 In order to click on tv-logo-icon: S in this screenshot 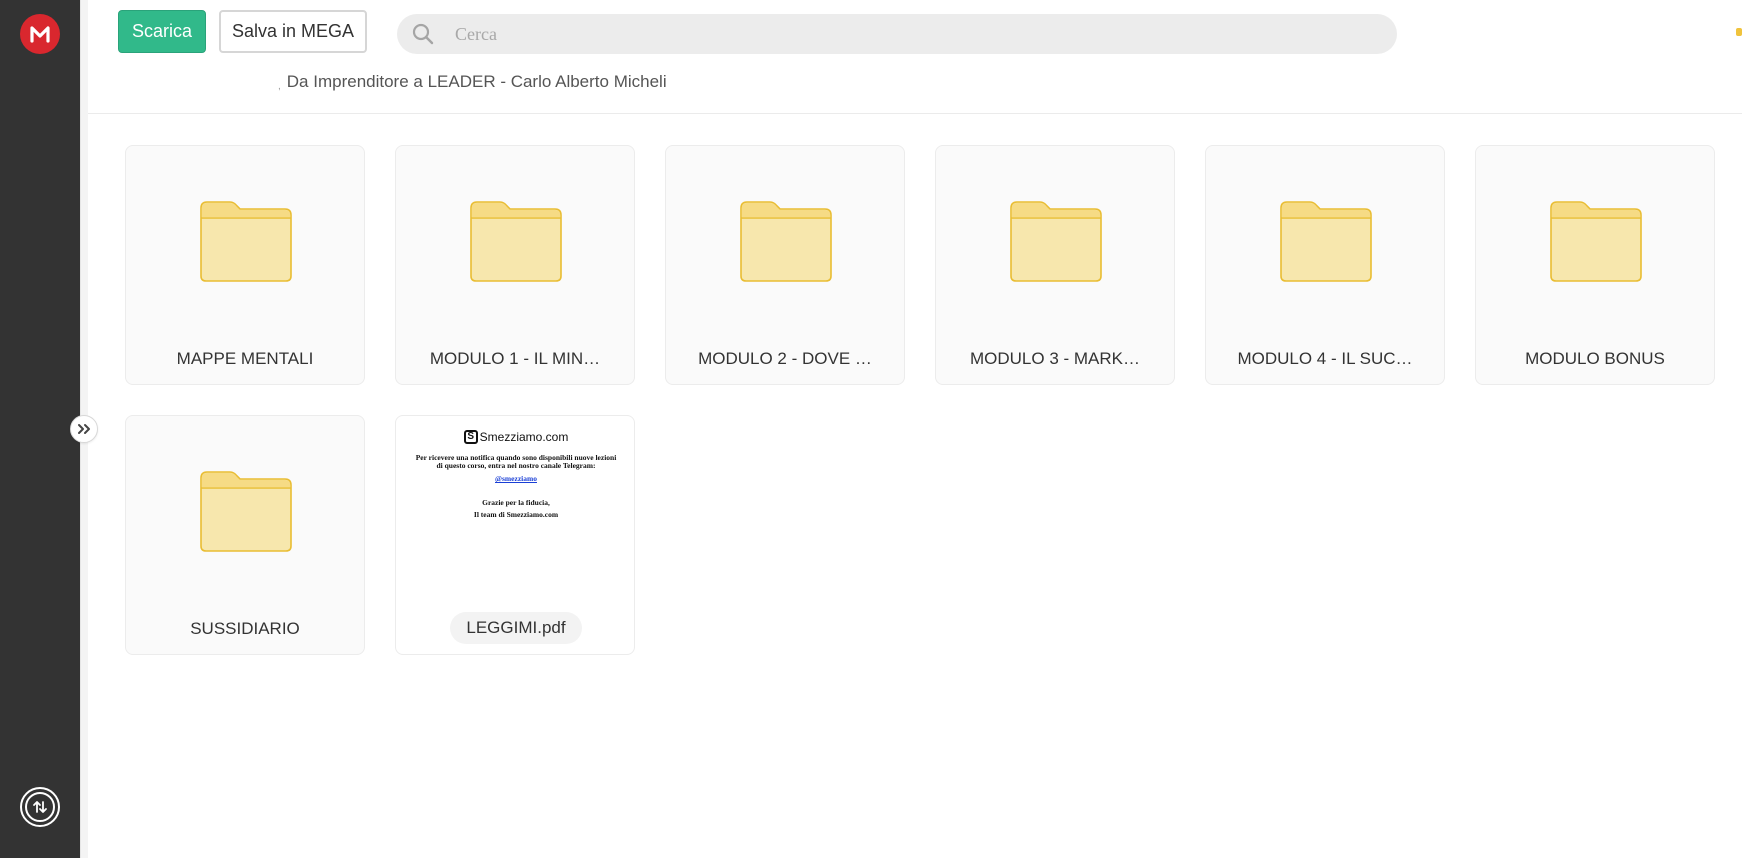, I will do `click(470, 437)`.